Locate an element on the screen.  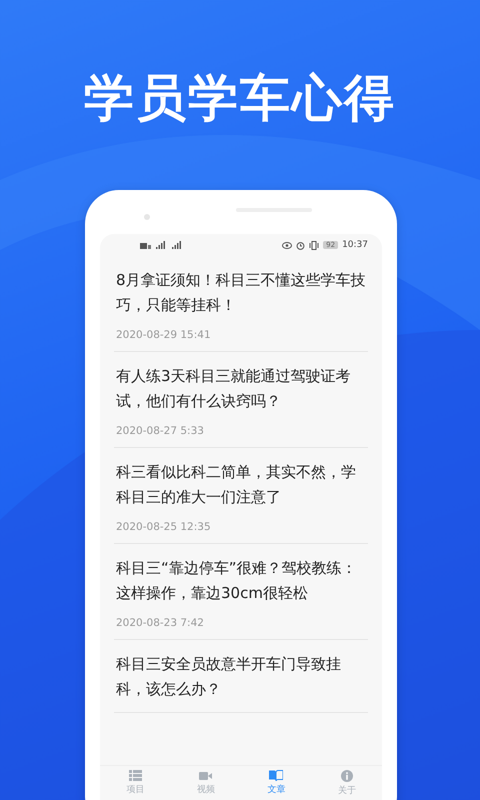
article-date: 2020-08-29 15:41 is located at coordinates (164, 335).